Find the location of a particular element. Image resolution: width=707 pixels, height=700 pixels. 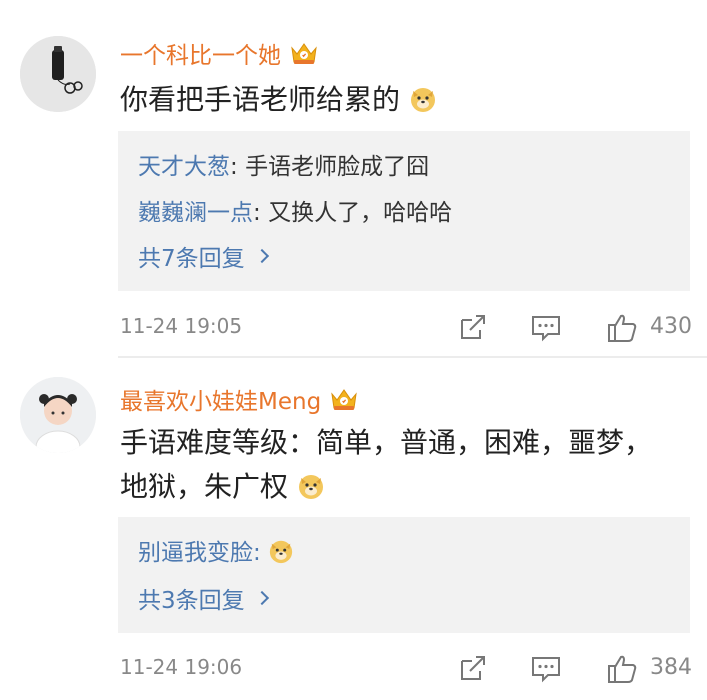

like-count: 384 is located at coordinates (671, 667).